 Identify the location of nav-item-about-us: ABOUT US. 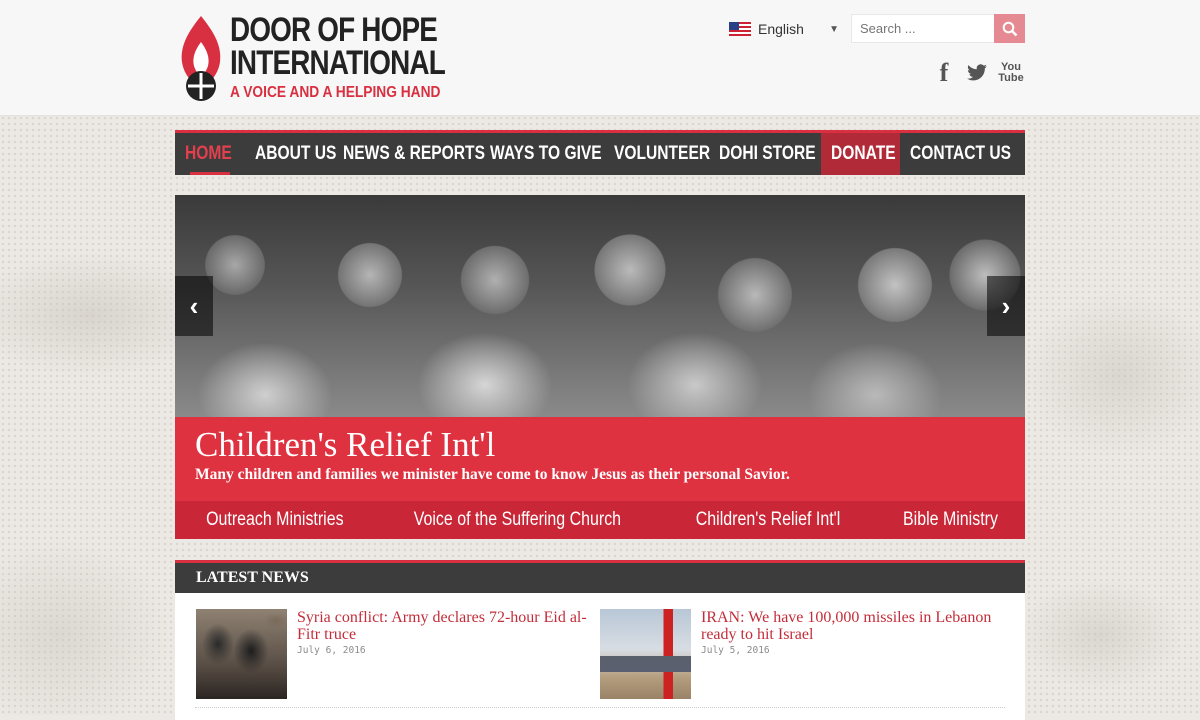
(290, 154).